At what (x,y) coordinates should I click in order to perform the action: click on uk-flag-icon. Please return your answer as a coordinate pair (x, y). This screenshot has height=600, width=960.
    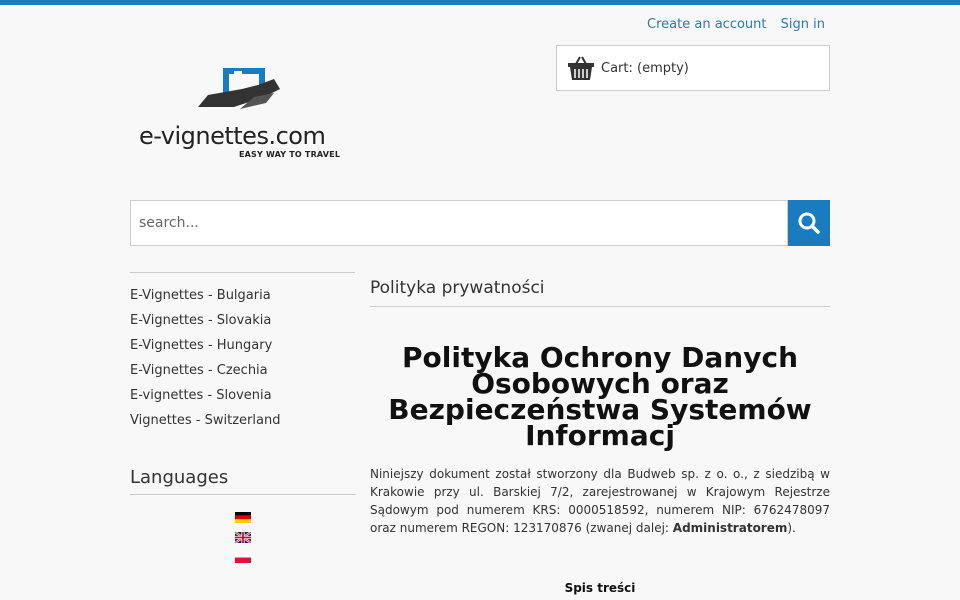
    Looking at the image, I should click on (243, 537).